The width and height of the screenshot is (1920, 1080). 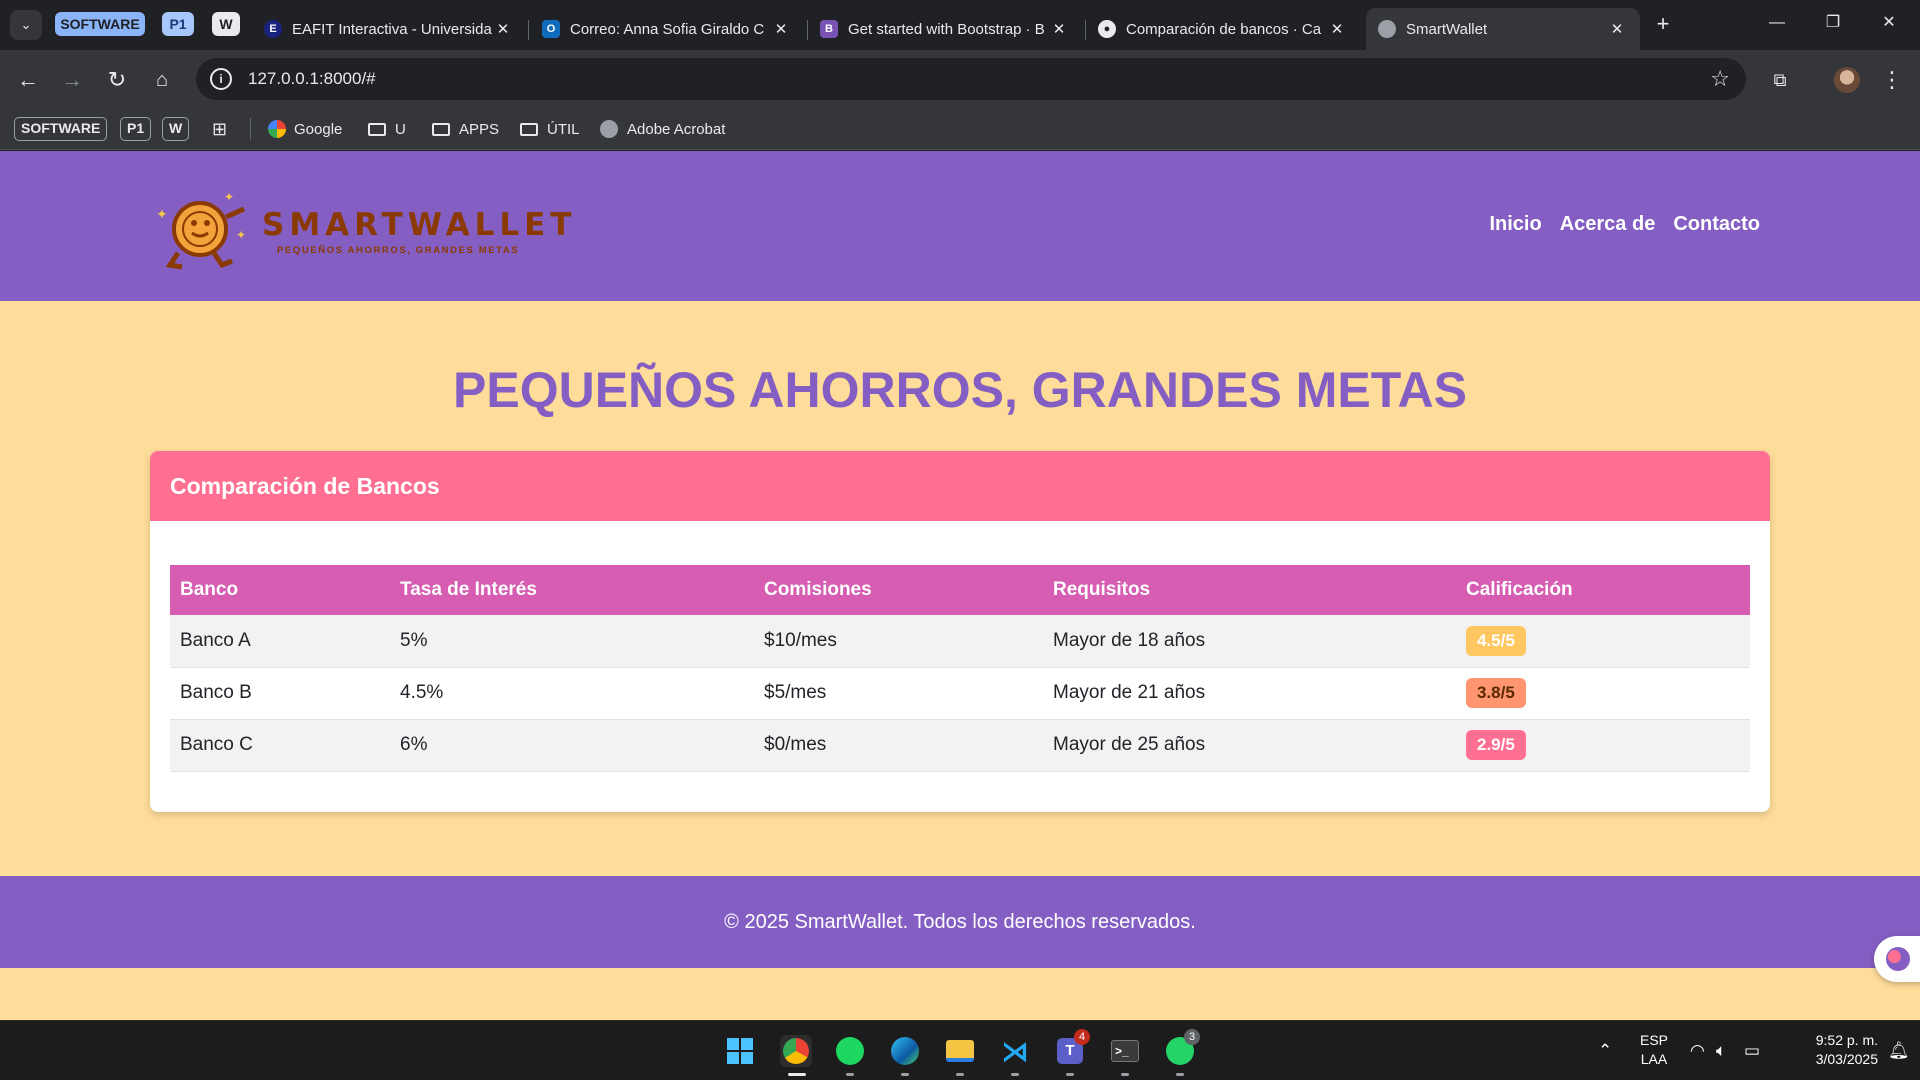 What do you see at coordinates (1608, 224) in the screenshot?
I see `nav-acerca-de: Acerca de` at bounding box center [1608, 224].